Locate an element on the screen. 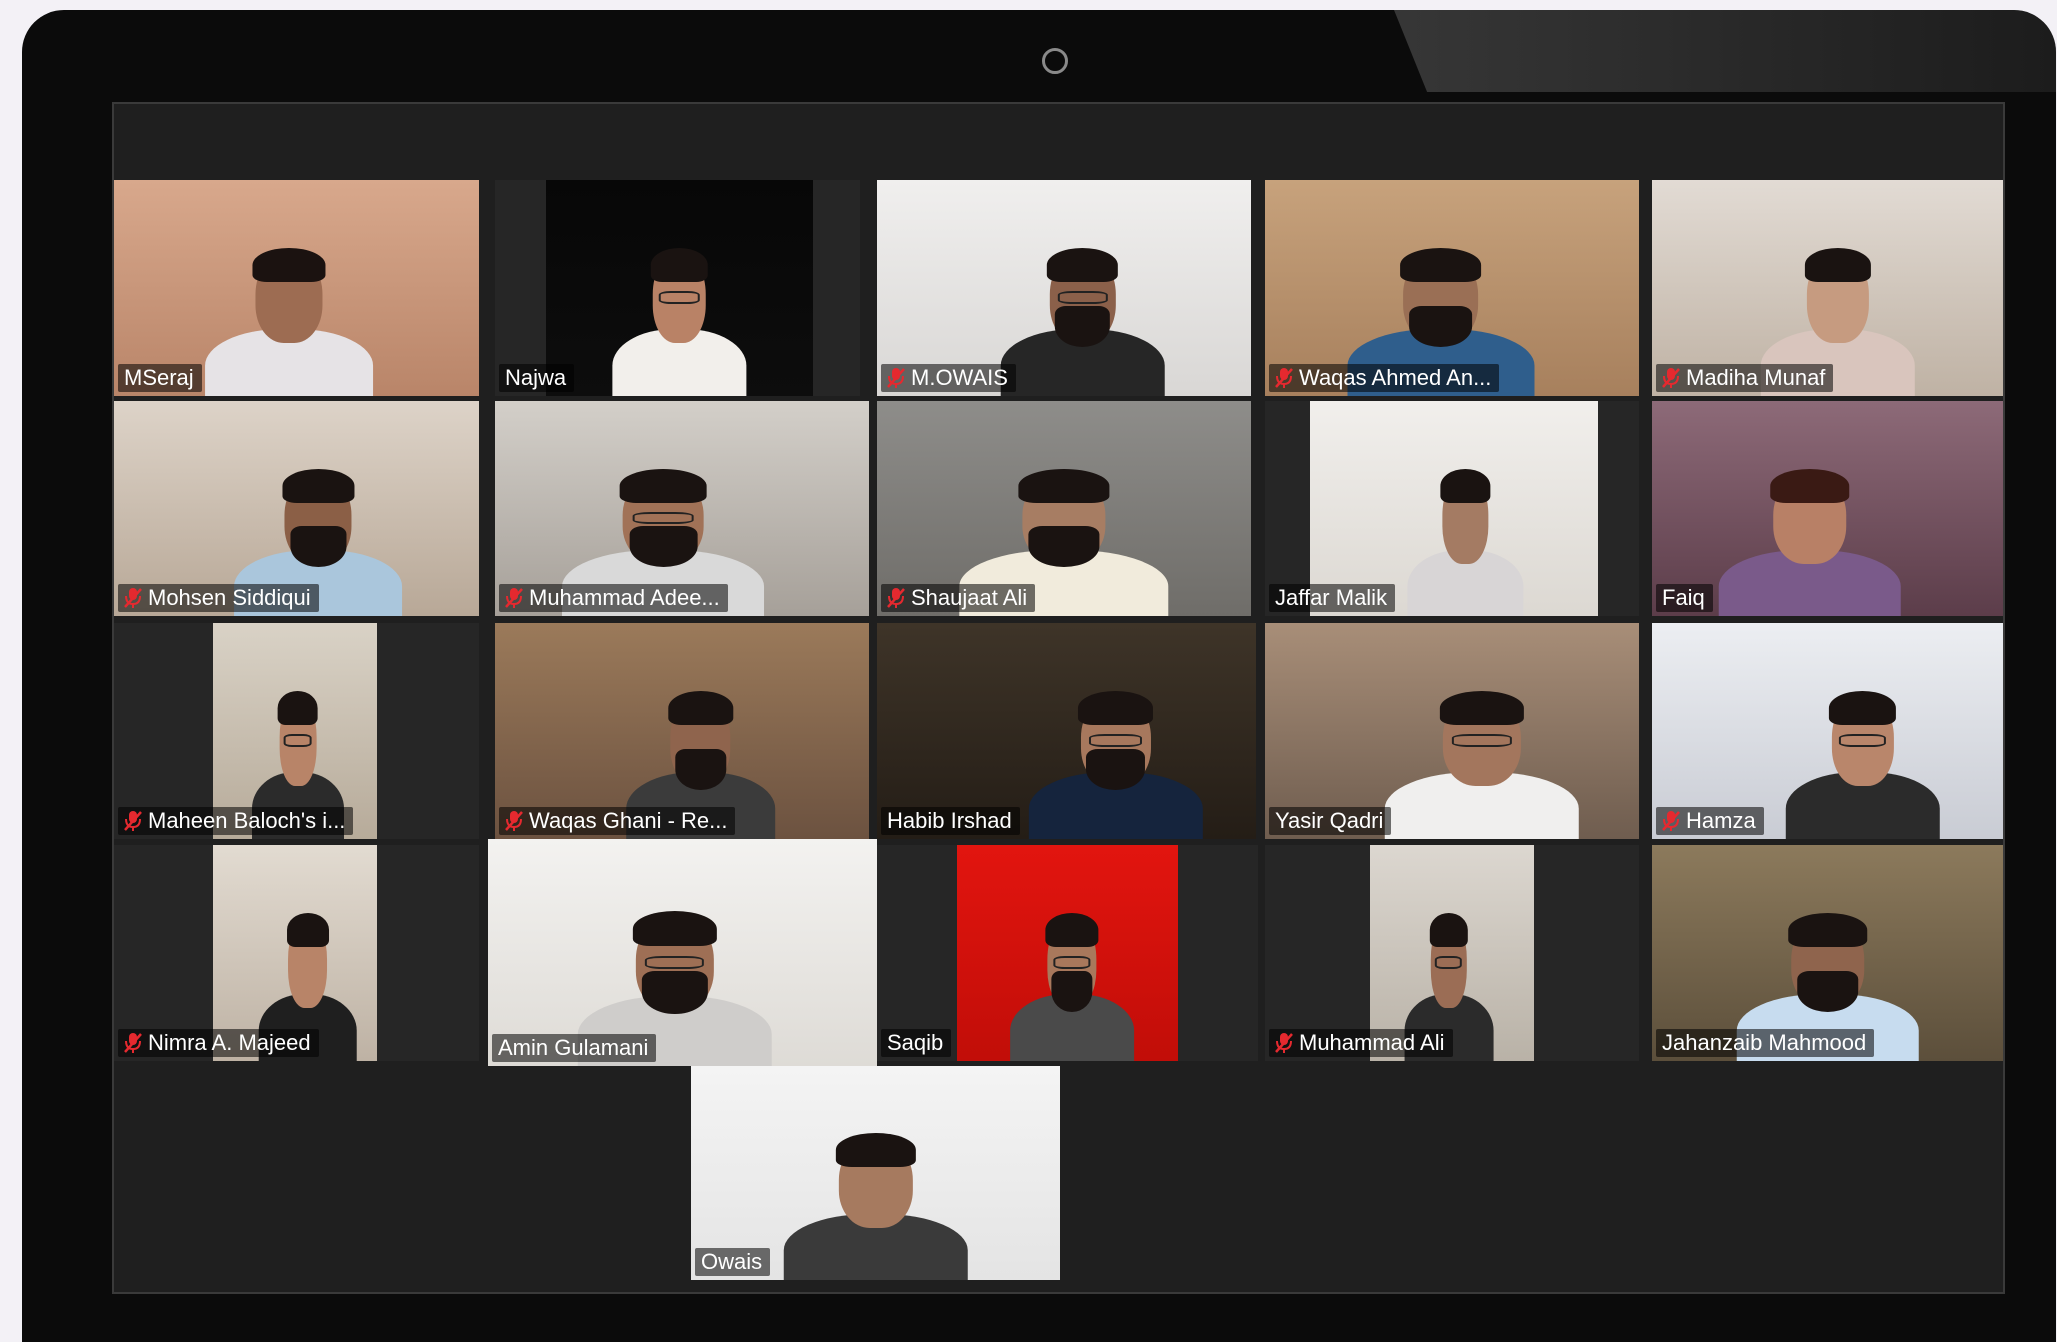  participant-tile: Habib Irshad is located at coordinates (1066, 731).